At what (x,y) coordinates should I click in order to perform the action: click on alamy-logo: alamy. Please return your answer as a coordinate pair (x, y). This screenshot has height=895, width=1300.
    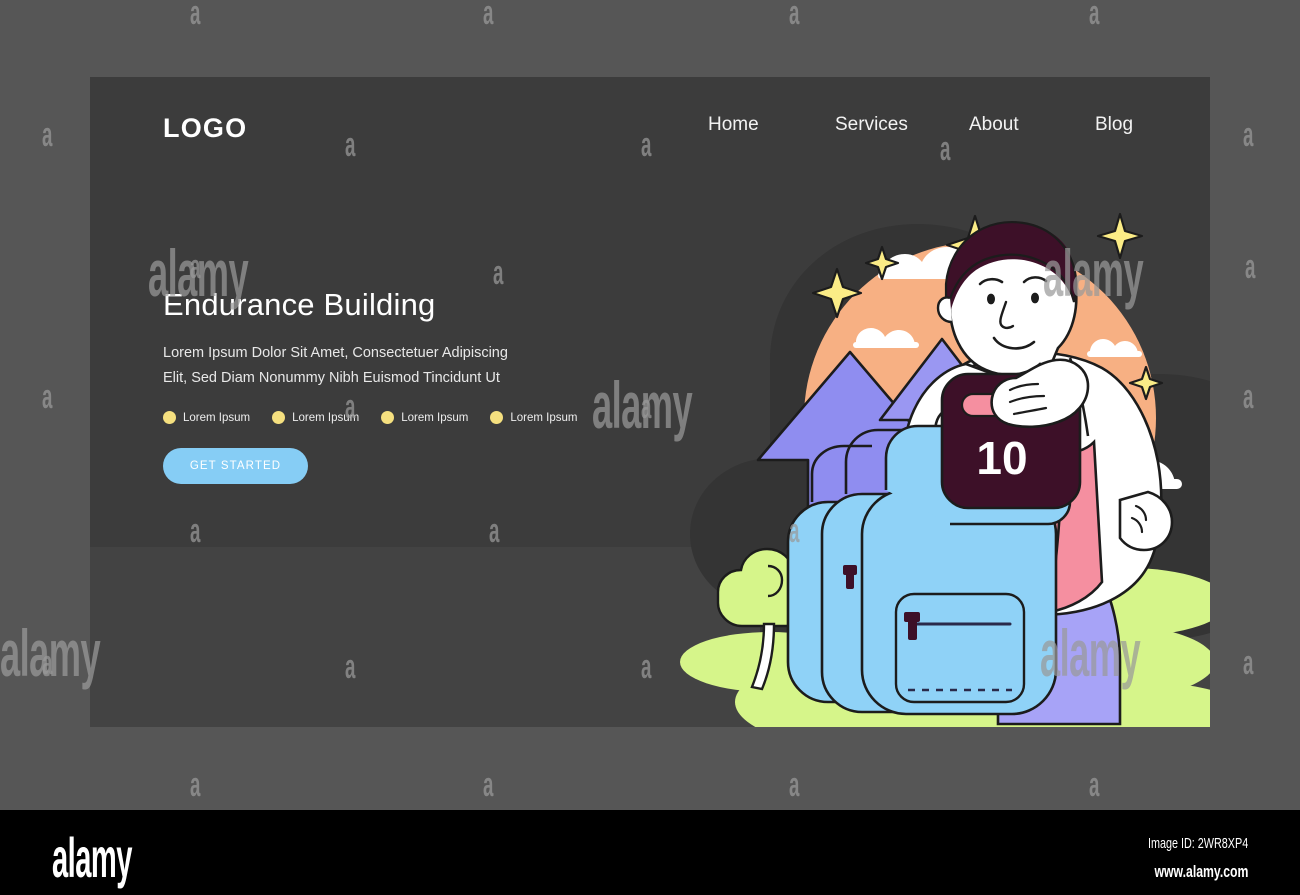
    Looking at the image, I should click on (92, 857).